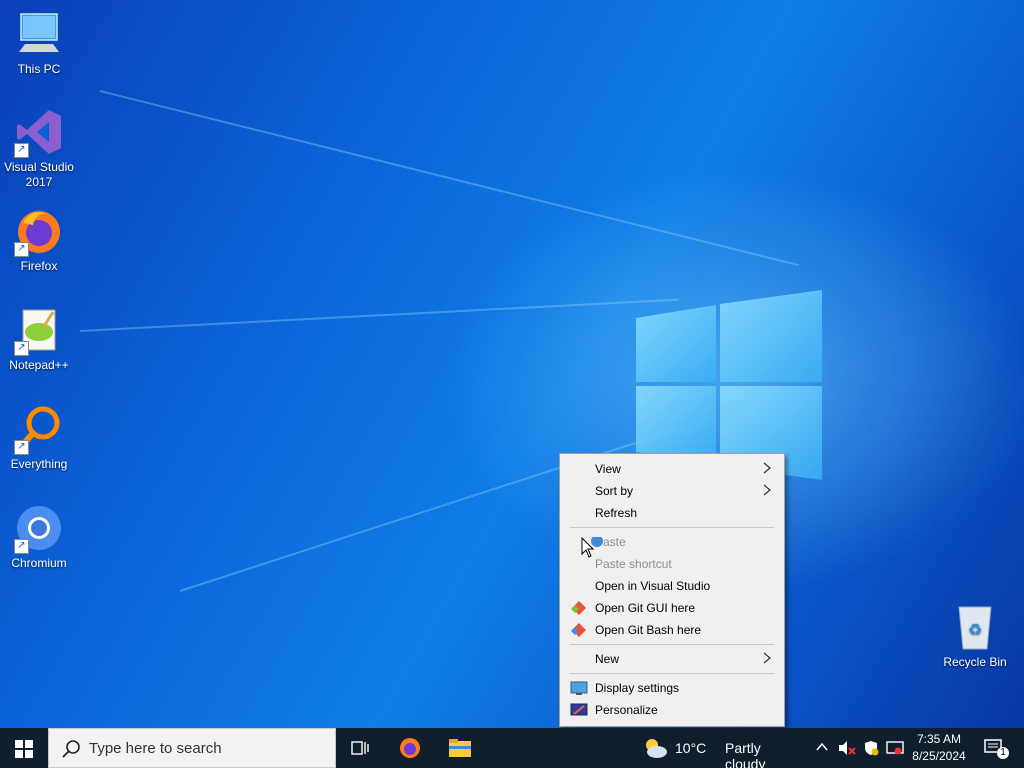 The width and height of the screenshot is (1024, 772). I want to click on weather-condition: Partly cloudy, so click(745, 756).